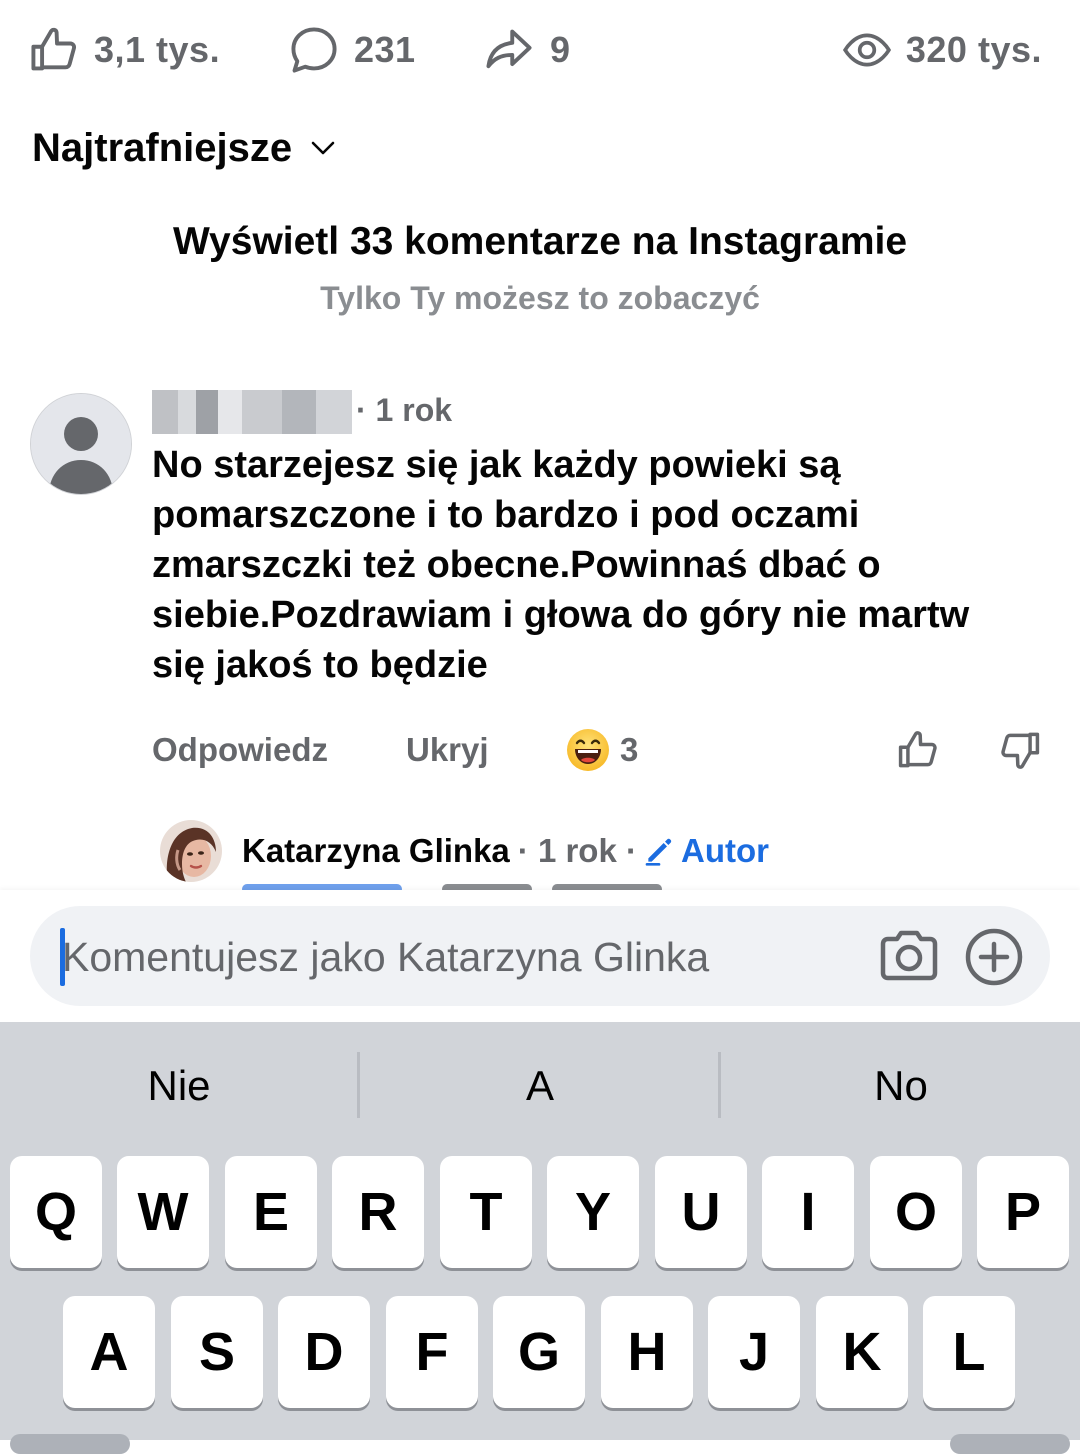 The height and width of the screenshot is (1454, 1080). What do you see at coordinates (593, 1212) in the screenshot?
I see `key-y: Y` at bounding box center [593, 1212].